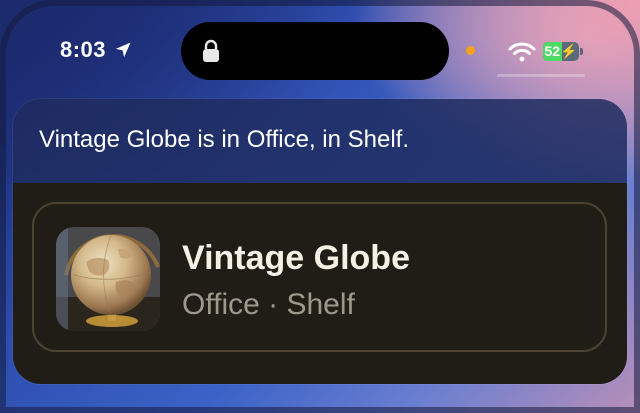 The image size is (640, 413). Describe the element at coordinates (315, 51) in the screenshot. I see `dynamic-island` at that location.